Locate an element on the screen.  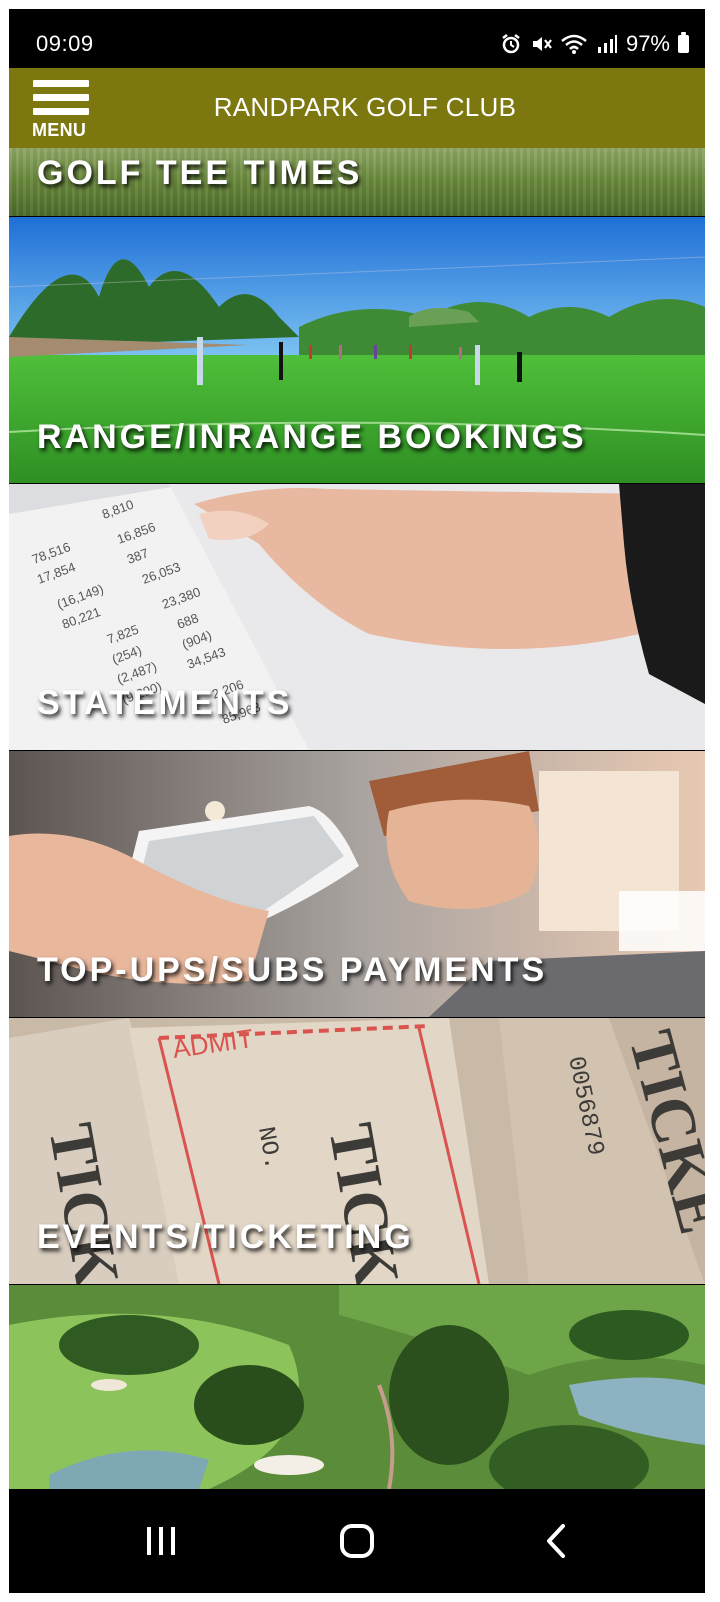
tile-course is located at coordinates (357, 1387).